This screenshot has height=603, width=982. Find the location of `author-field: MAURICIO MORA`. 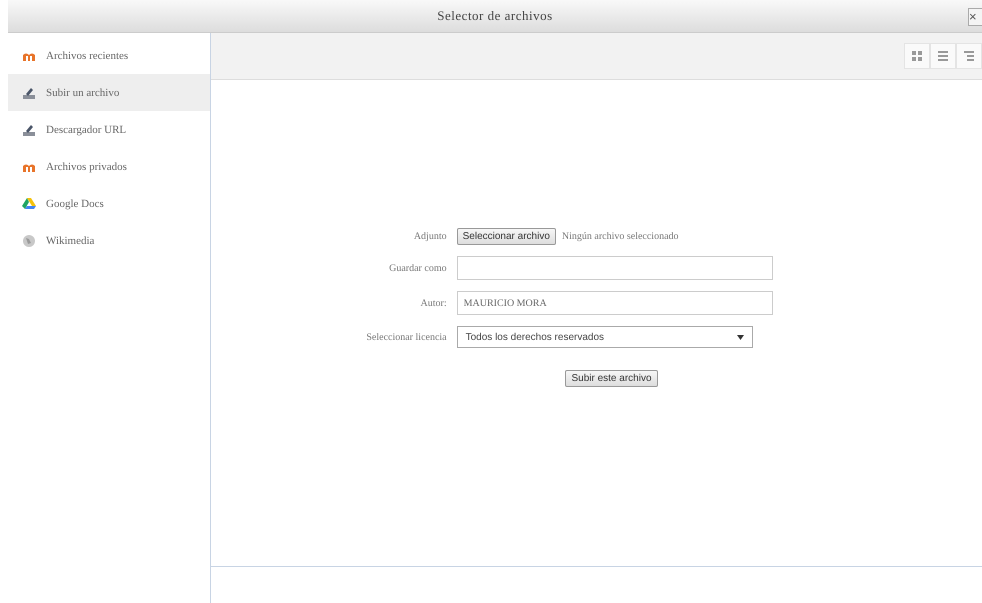

author-field: MAURICIO MORA is located at coordinates (614, 303).